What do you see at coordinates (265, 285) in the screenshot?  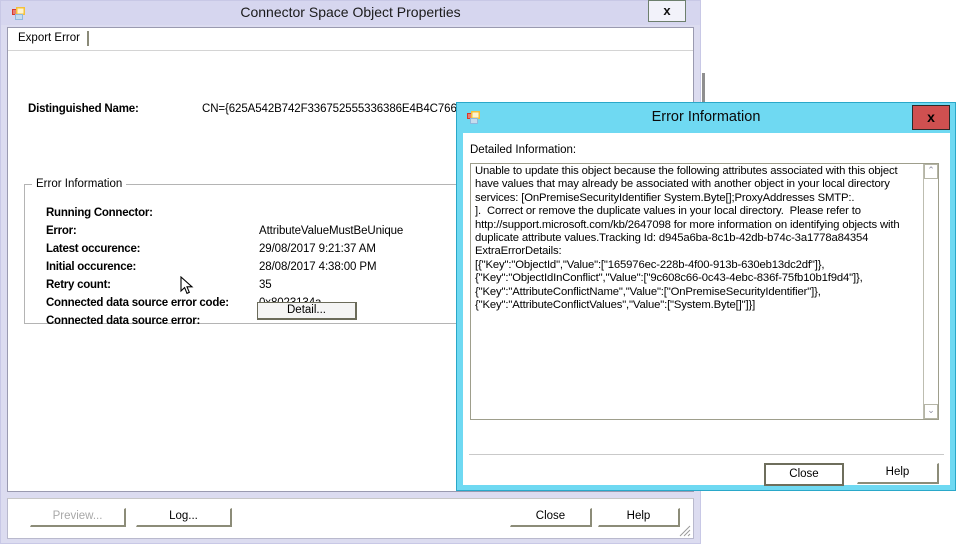 I see `retry-count-value: 35` at bounding box center [265, 285].